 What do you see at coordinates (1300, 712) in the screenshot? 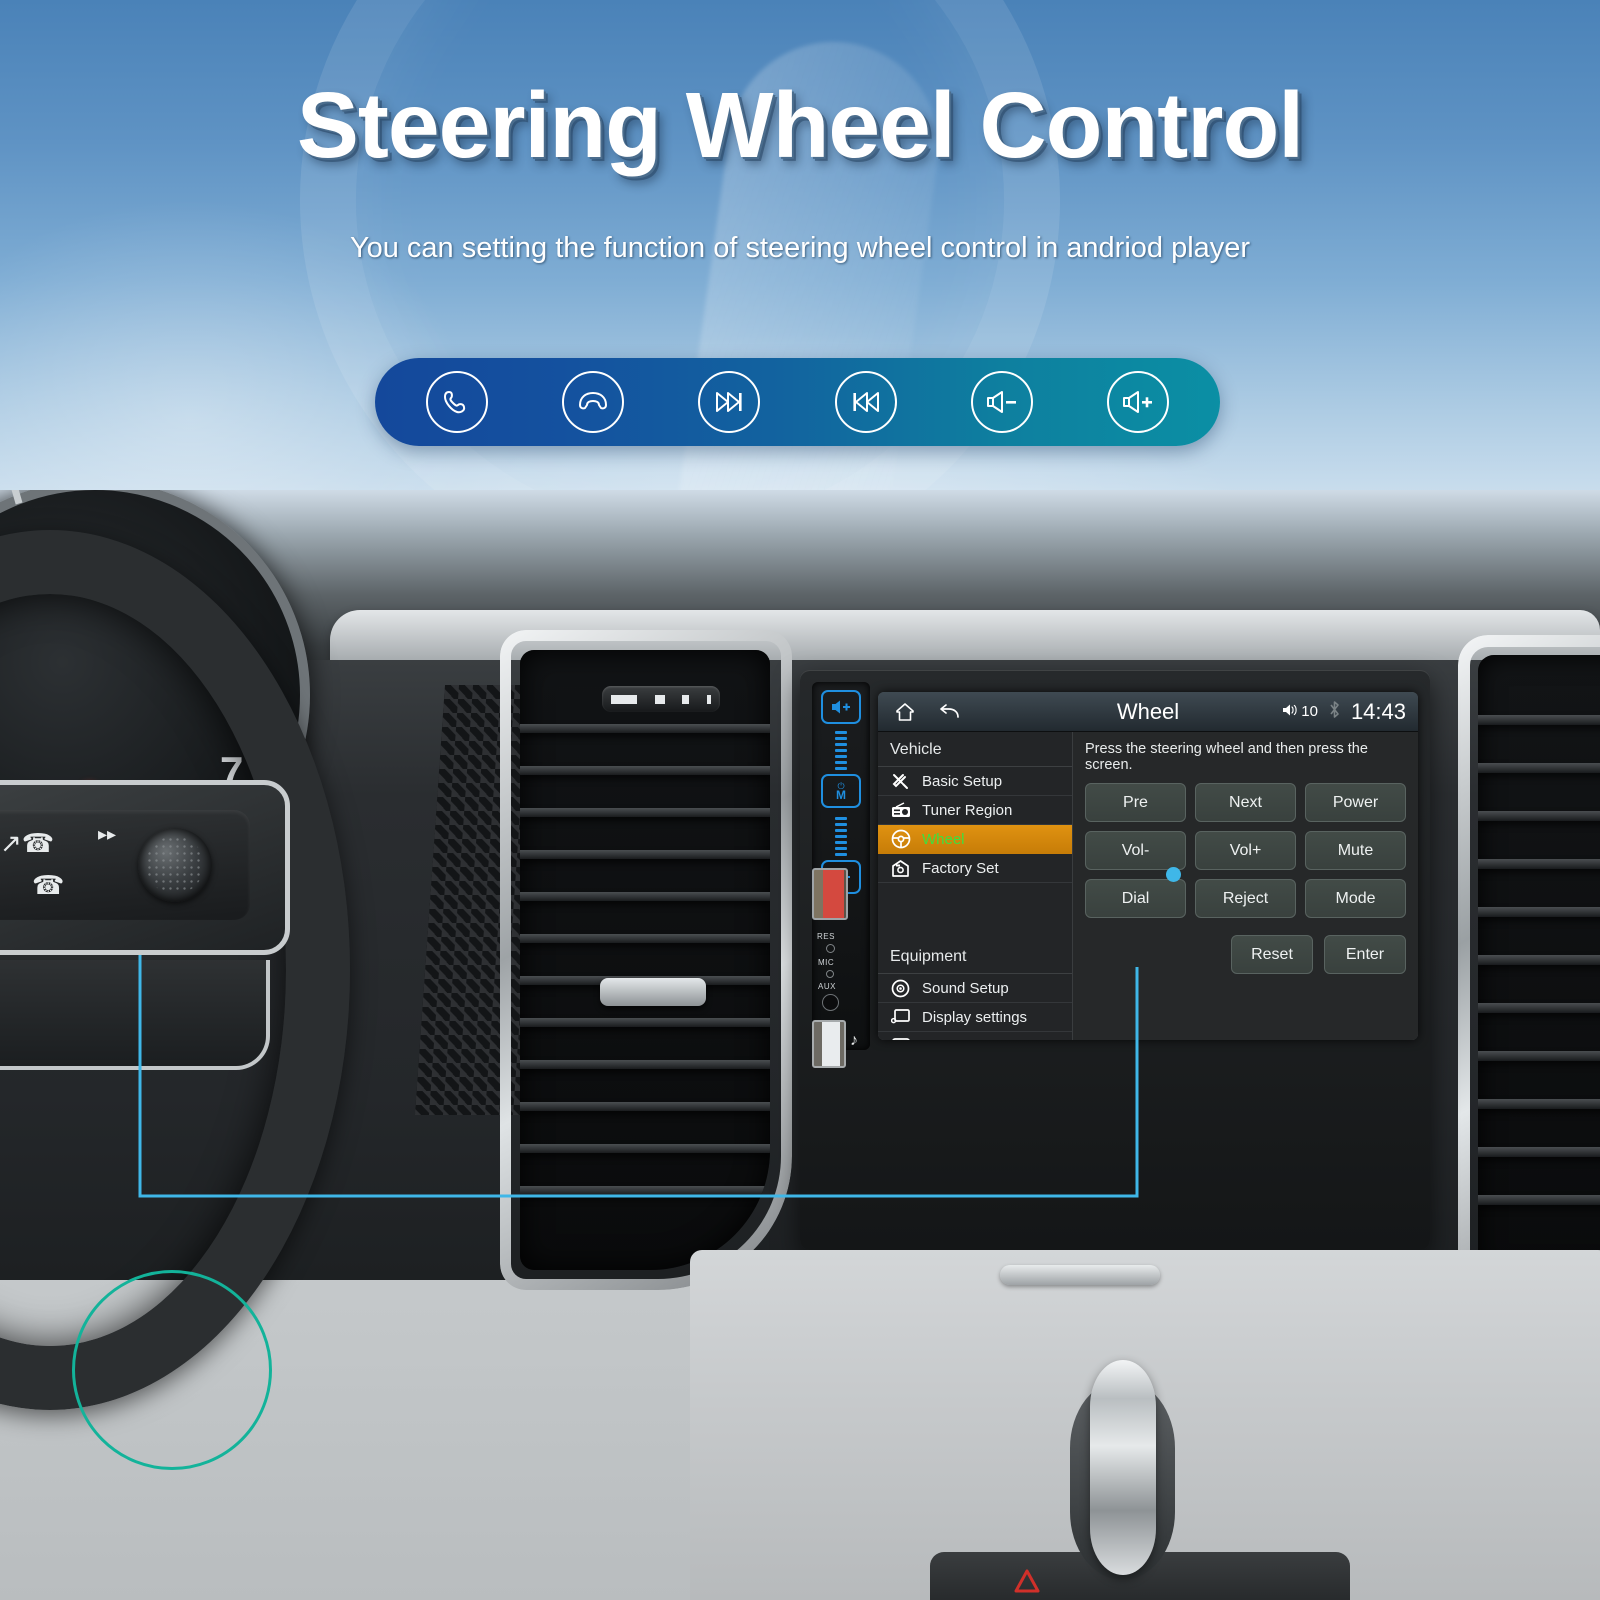
I see `status-volume: 10` at bounding box center [1300, 712].